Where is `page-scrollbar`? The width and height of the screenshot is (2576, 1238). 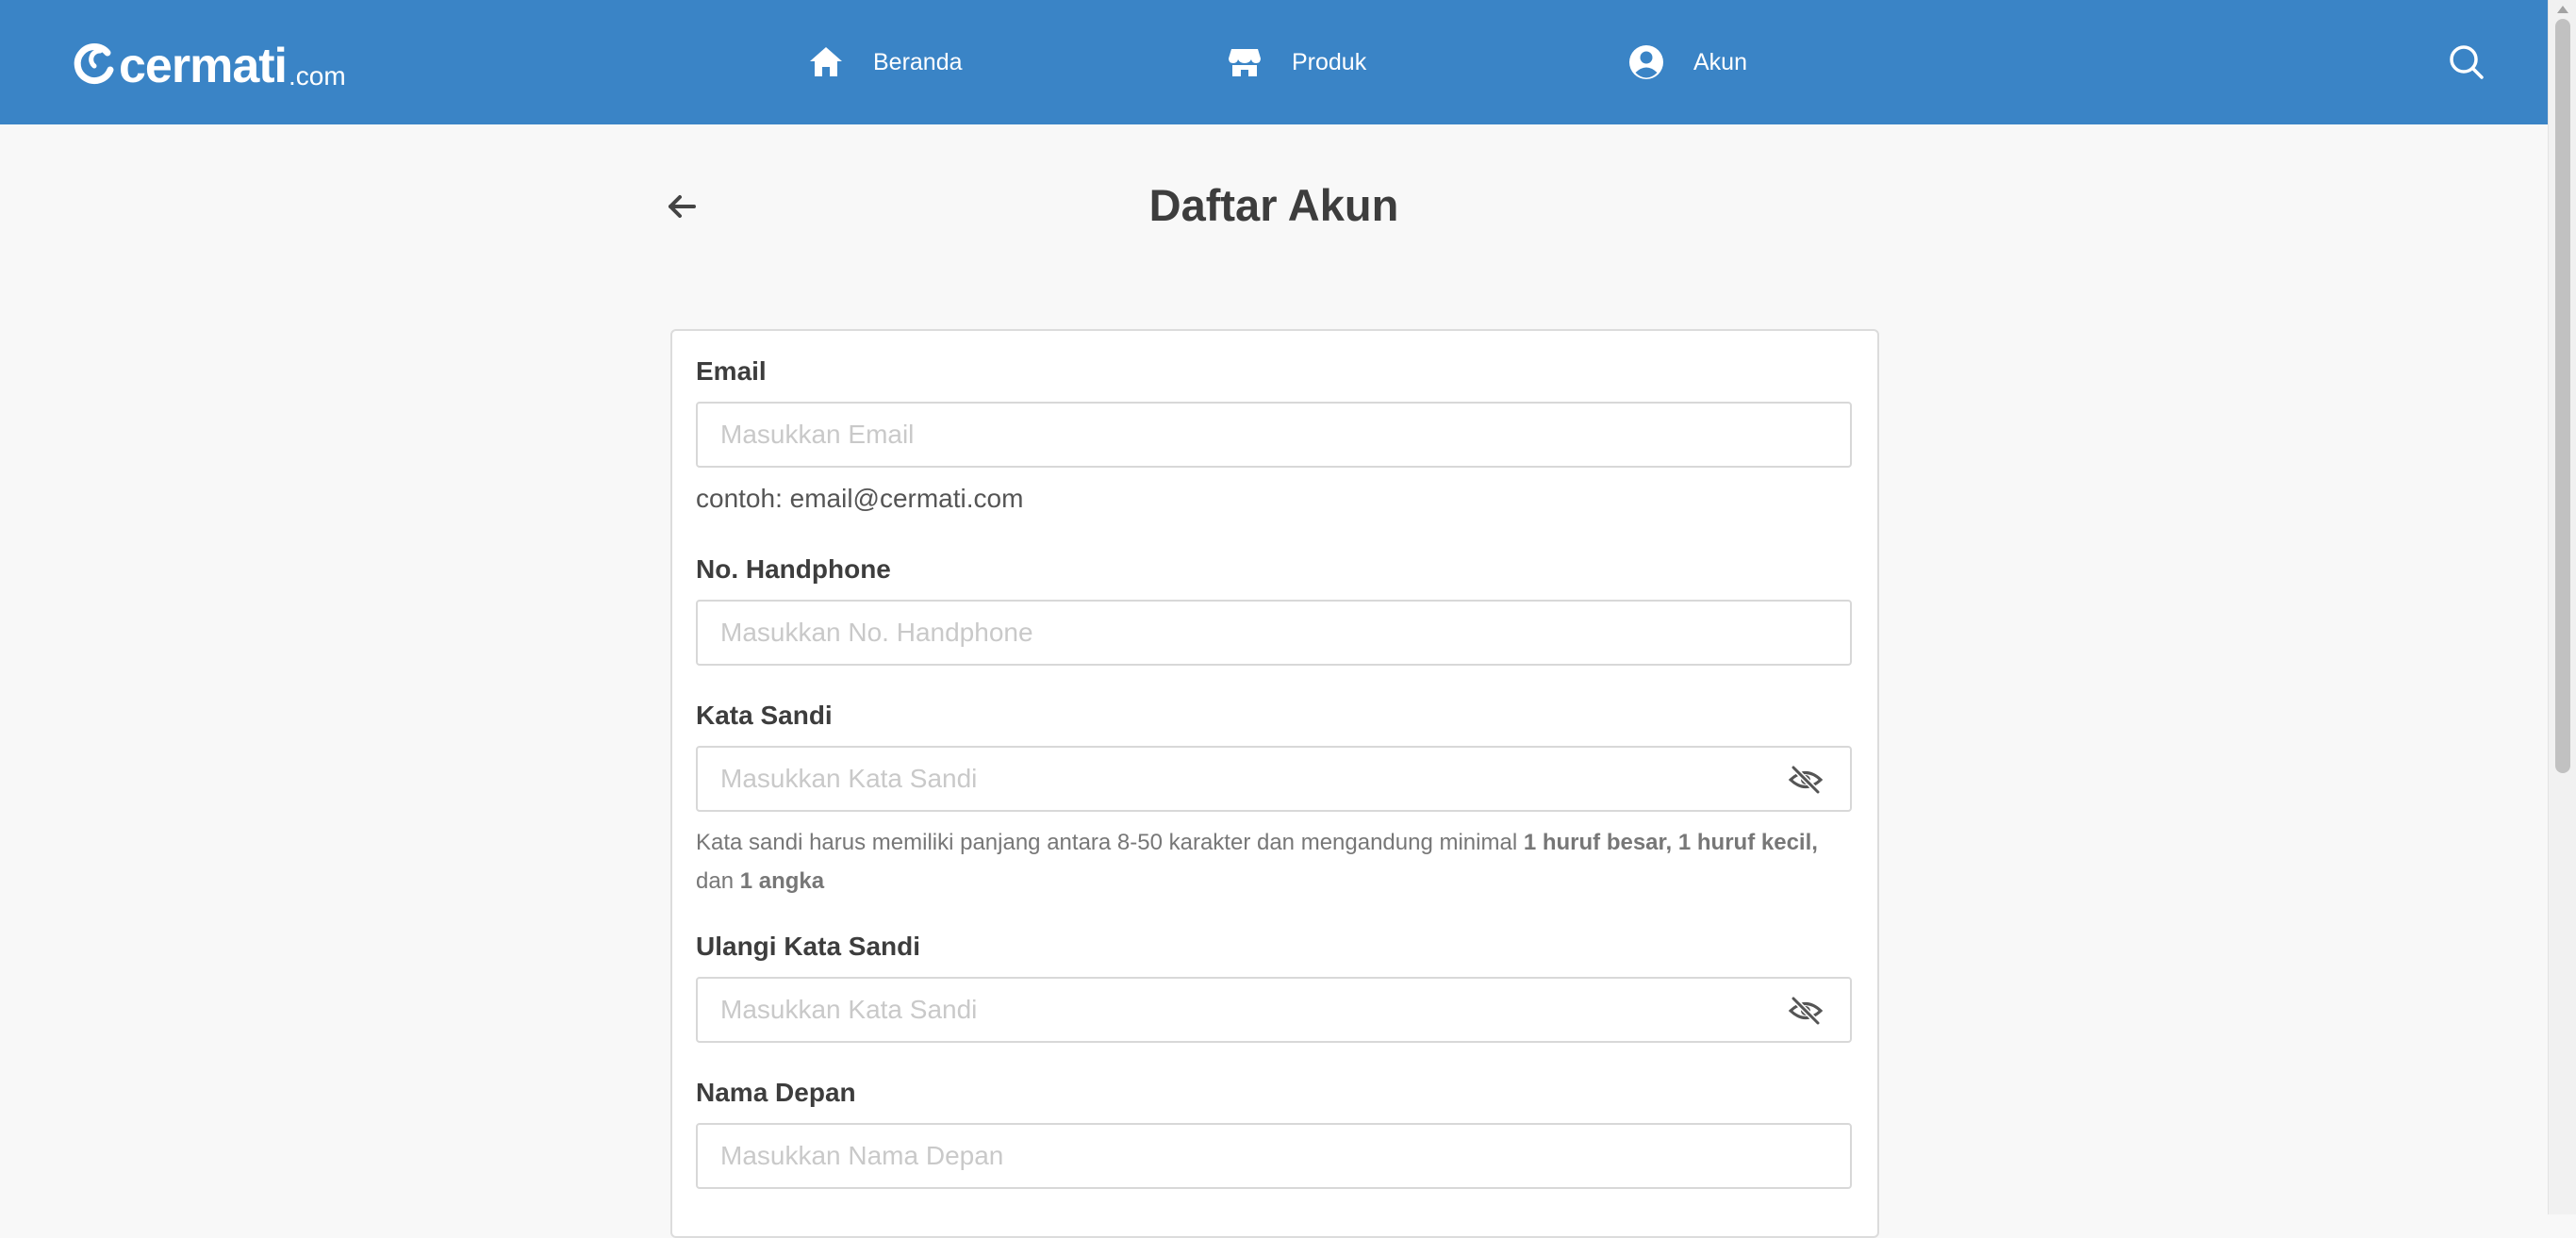
page-scrollbar is located at coordinates (2562, 607).